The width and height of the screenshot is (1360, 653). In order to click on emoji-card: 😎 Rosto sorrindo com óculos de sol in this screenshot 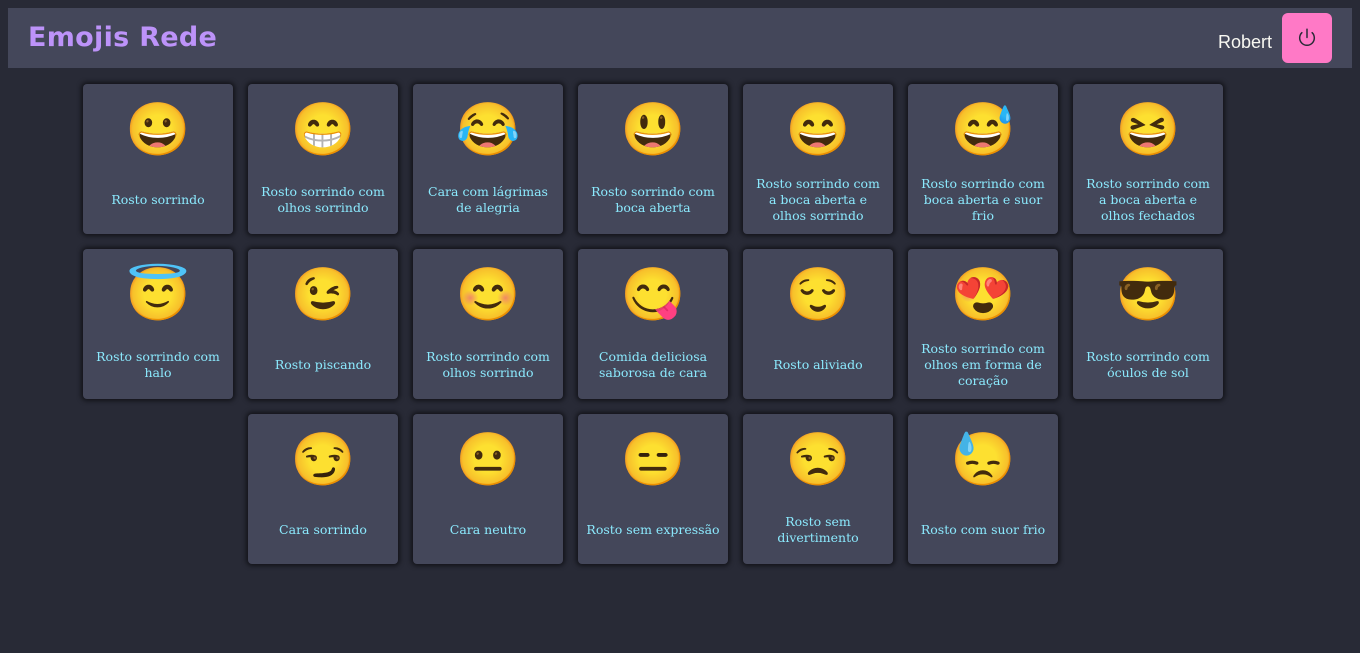, I will do `click(1148, 324)`.